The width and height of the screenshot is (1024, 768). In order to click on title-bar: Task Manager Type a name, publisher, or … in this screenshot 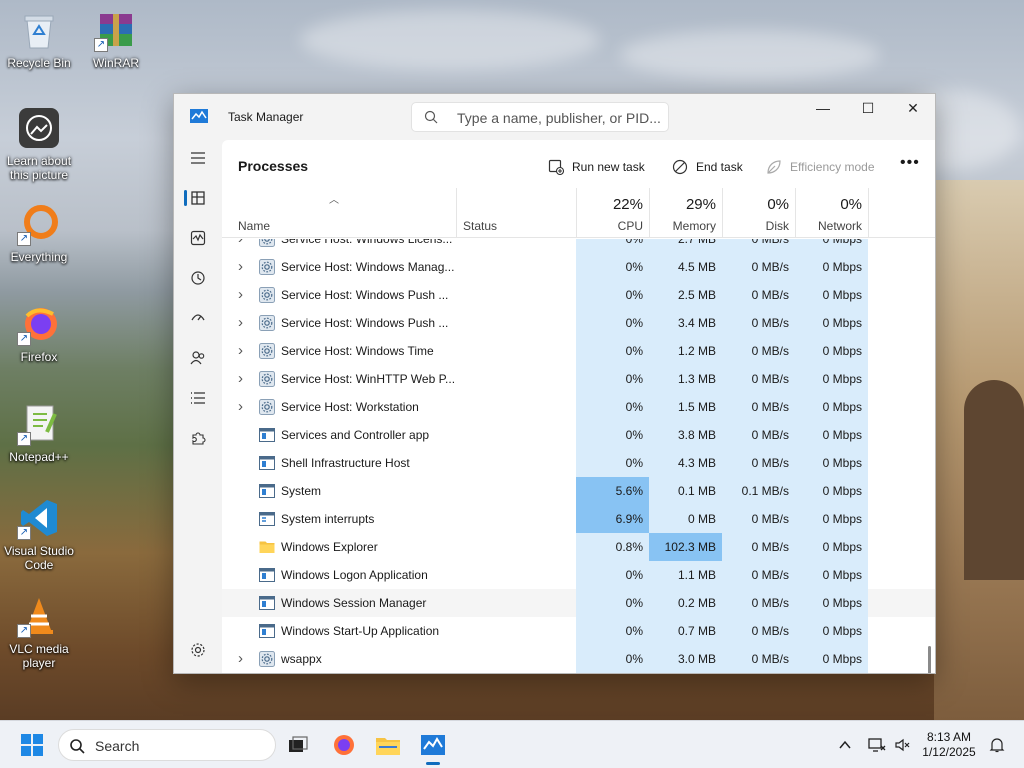, I will do `click(554, 117)`.